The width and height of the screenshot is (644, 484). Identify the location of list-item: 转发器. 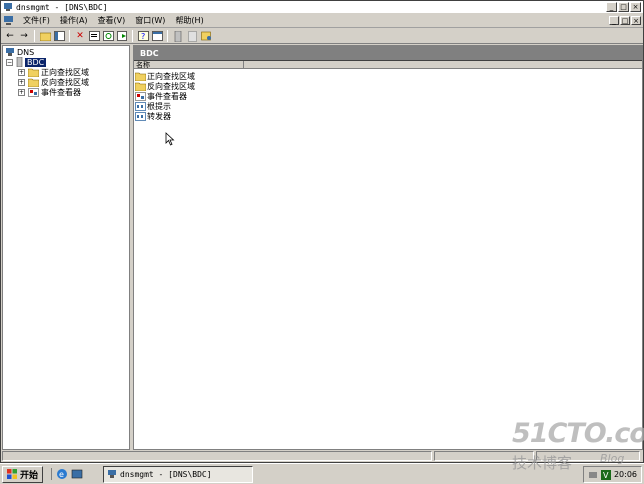
(388, 116).